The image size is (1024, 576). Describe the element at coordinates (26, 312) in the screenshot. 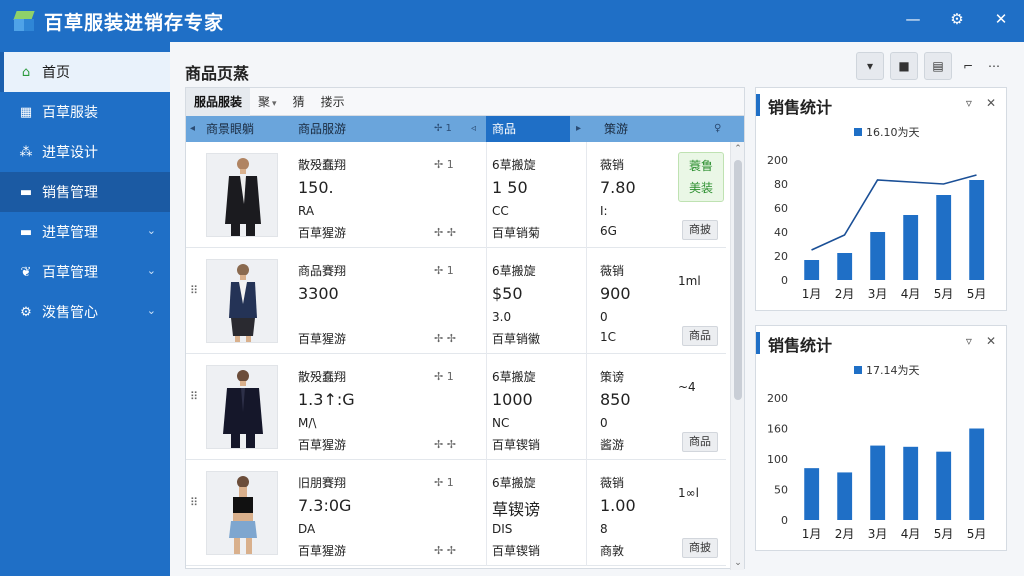

I see `gear-icon: ⚙` at that location.